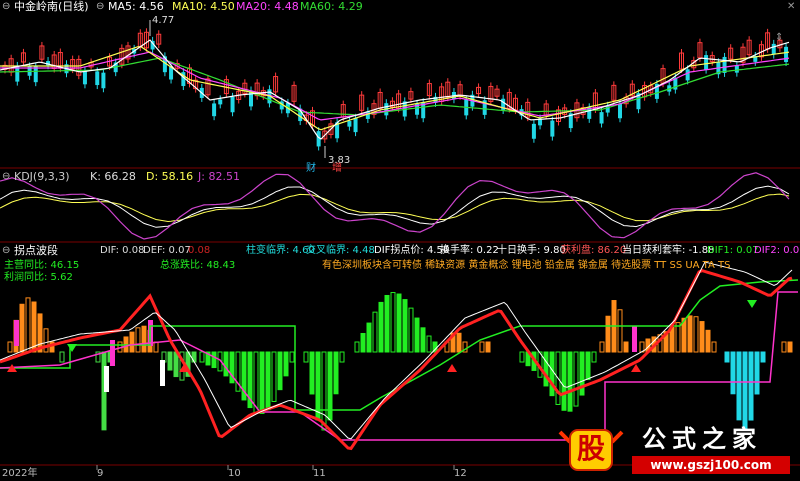  What do you see at coordinates (136, 6) in the screenshot?
I see `ma5-legend: MA5: 4.56` at bounding box center [136, 6].